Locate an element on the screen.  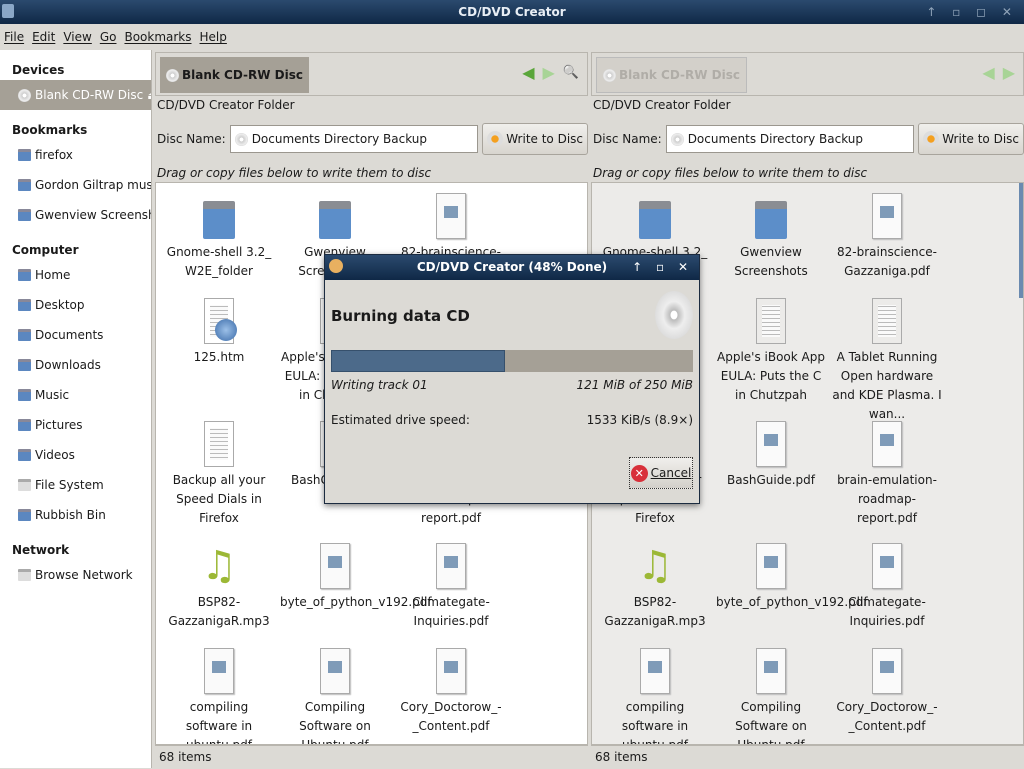
menu-bookmarks: Bookmarks is located at coordinates (157, 37).